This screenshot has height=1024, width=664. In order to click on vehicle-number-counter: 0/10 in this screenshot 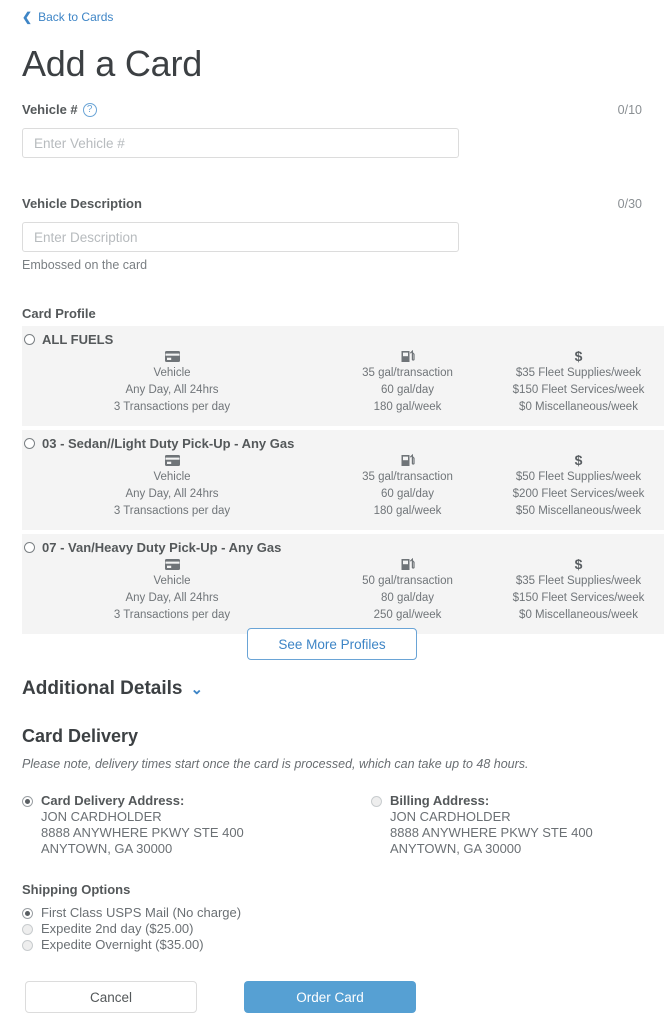, I will do `click(629, 110)`.